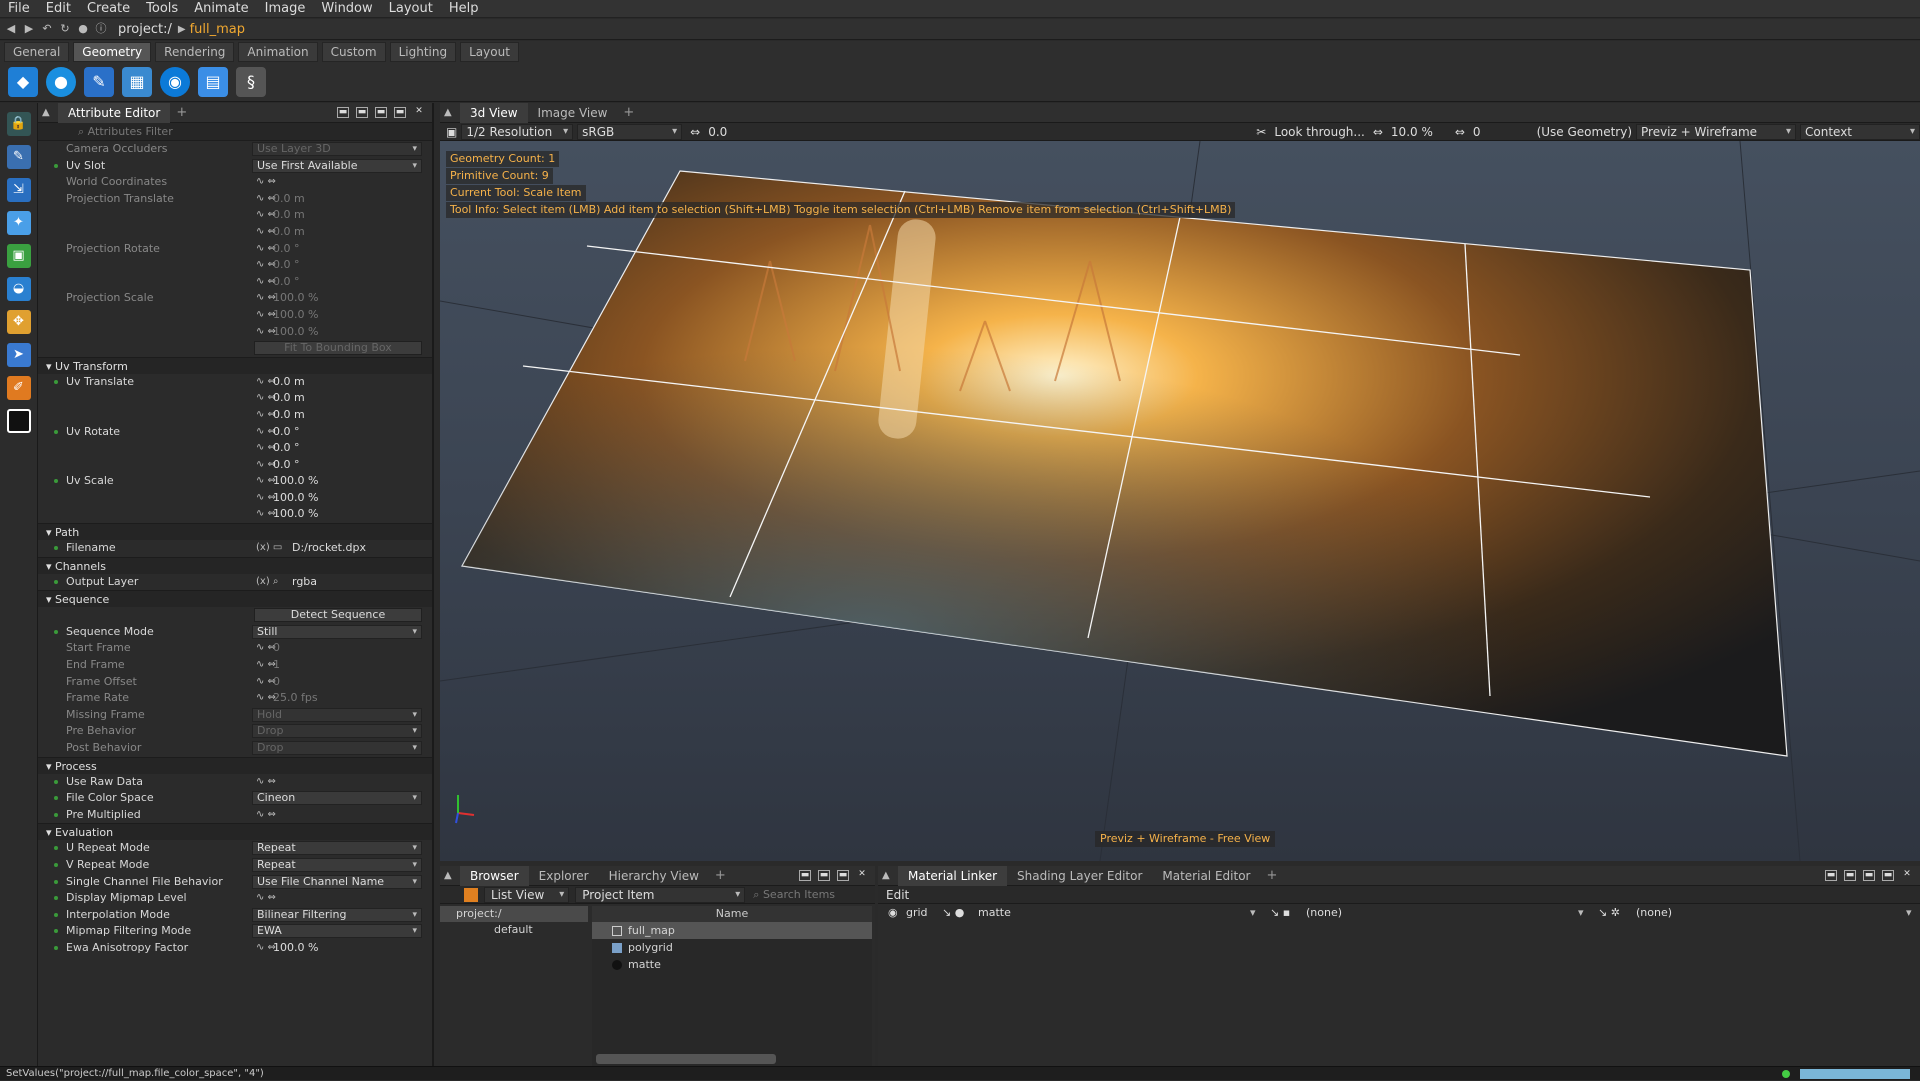 The height and width of the screenshot is (1081, 1920). What do you see at coordinates (893, 913) in the screenshot?
I see `eye-icon: ◉` at bounding box center [893, 913].